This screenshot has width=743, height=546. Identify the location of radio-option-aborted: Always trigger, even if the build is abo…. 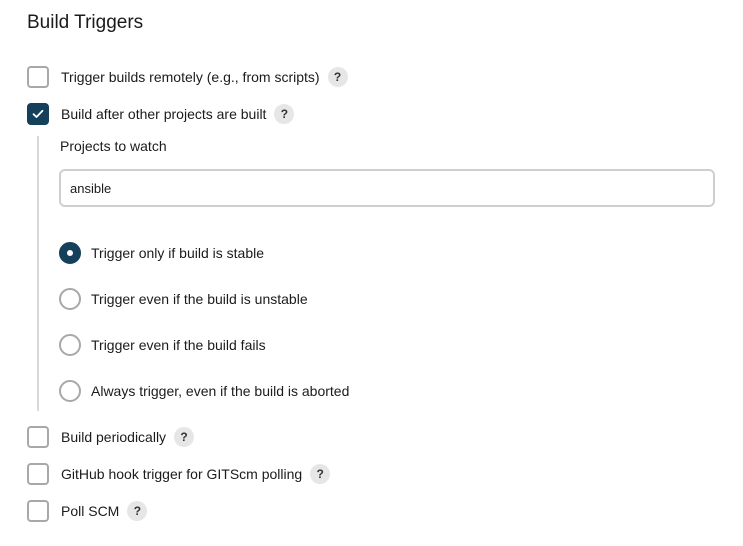
(204, 391).